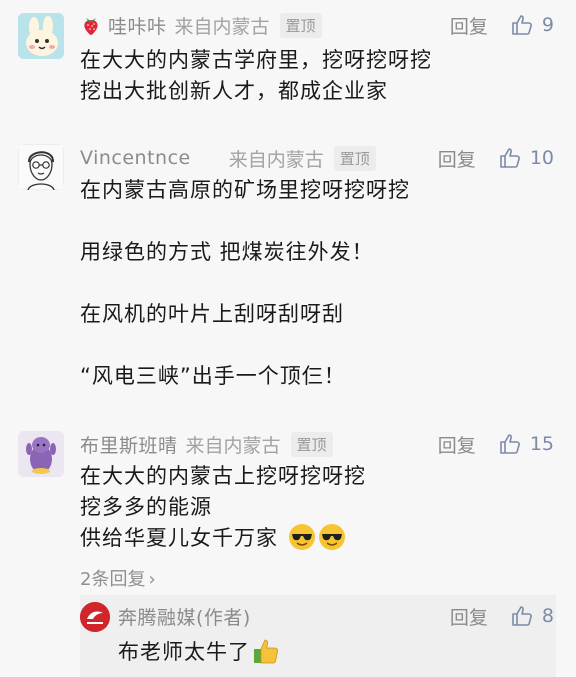 This screenshot has height=677, width=576. What do you see at coordinates (135, 158) in the screenshot?
I see `commenter-name: Vincentnce` at bounding box center [135, 158].